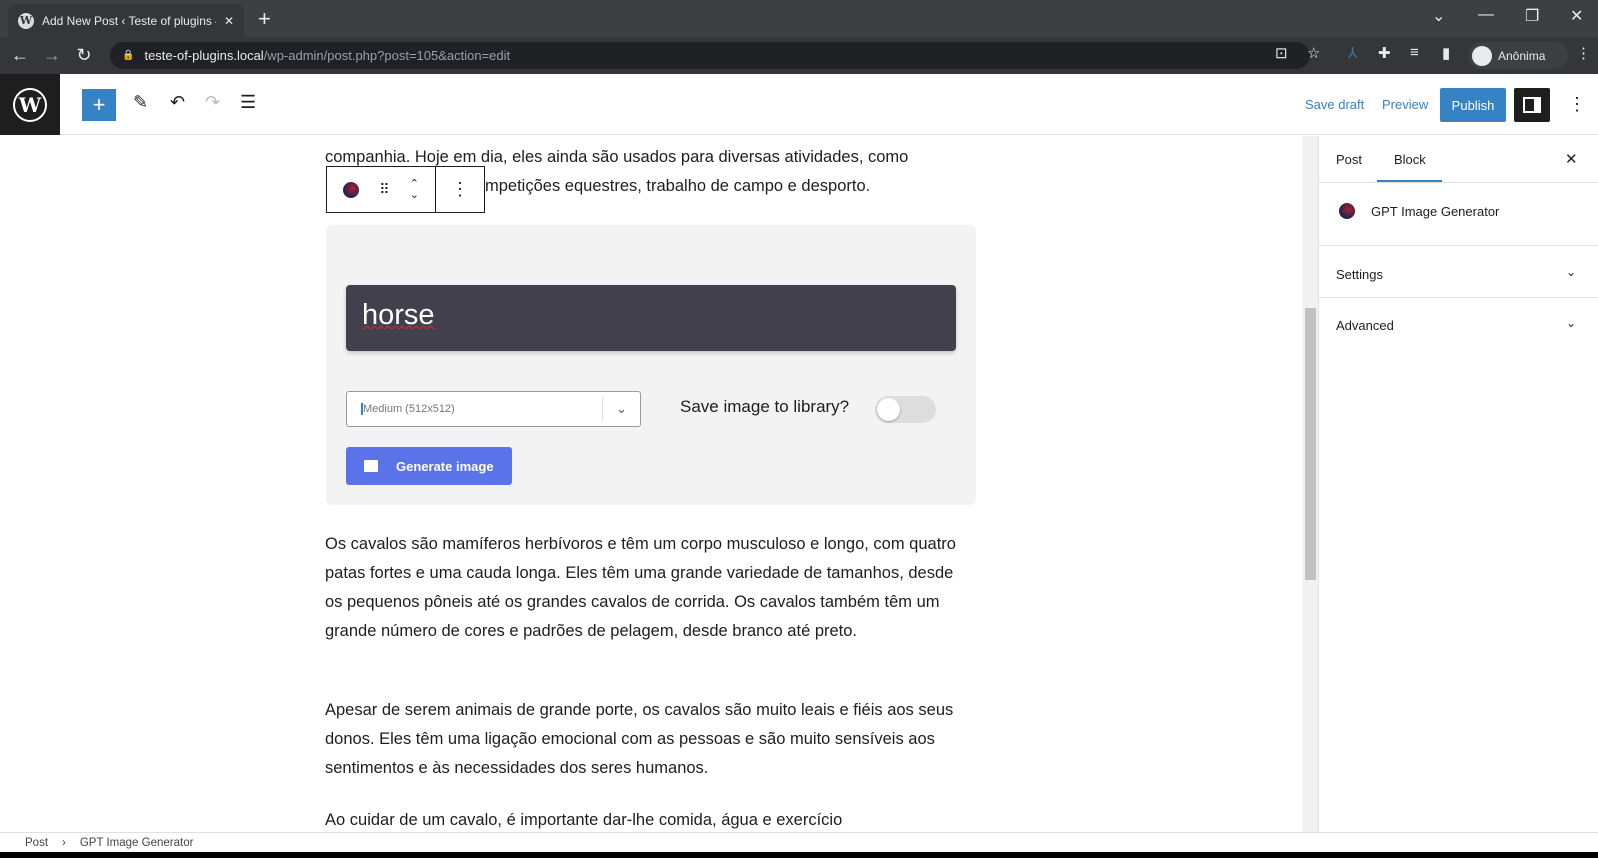 The image size is (1598, 858). I want to click on save-draft-button: Save draft, so click(1334, 104).